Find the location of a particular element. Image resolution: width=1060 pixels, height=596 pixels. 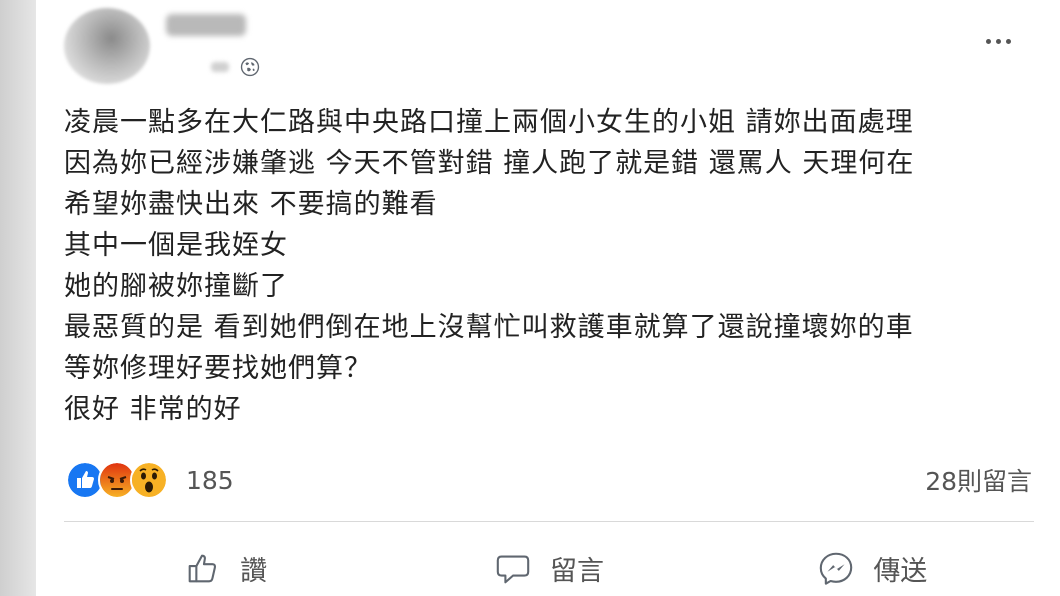

comment-button: 留言 is located at coordinates (548, 568).